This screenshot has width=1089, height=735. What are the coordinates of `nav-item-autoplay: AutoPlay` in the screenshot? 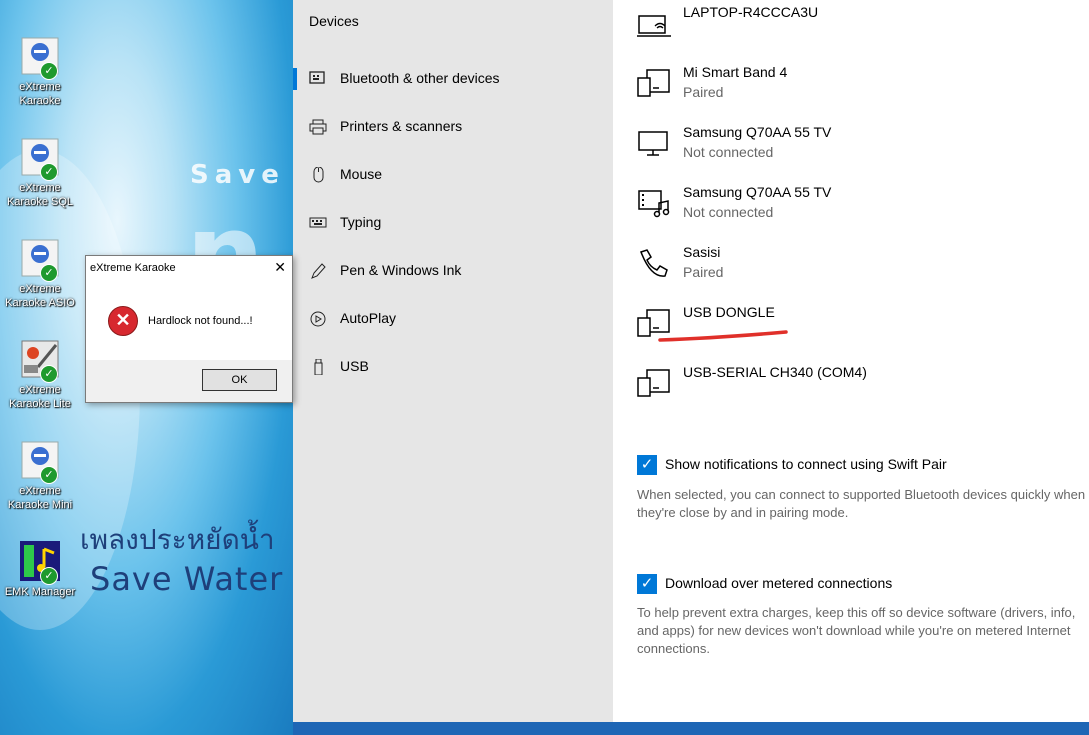 It's located at (453, 319).